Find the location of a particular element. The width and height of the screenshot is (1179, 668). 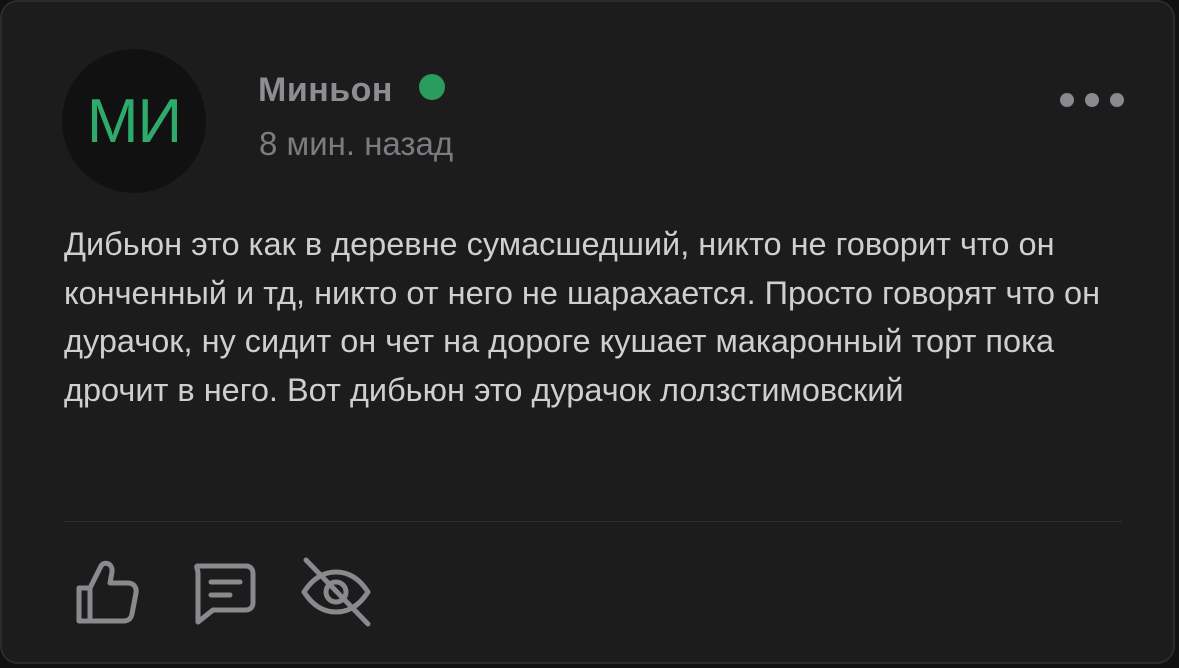

comment-icon is located at coordinates (225, 594).